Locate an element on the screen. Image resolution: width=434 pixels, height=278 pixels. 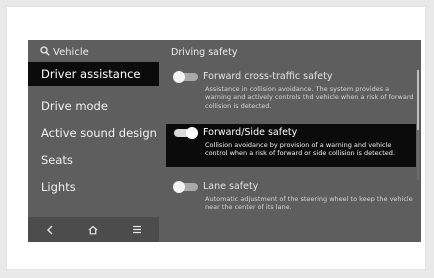
back-button is located at coordinates (50, 230).